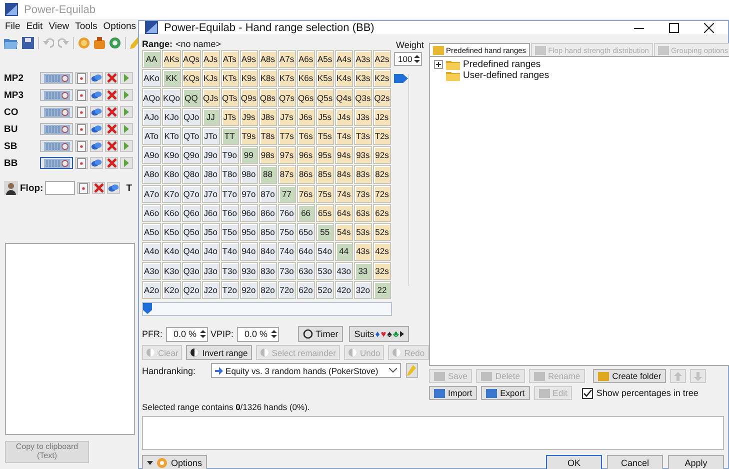 This screenshot has width=729, height=469. I want to click on hand-cell: 97s, so click(287, 155).